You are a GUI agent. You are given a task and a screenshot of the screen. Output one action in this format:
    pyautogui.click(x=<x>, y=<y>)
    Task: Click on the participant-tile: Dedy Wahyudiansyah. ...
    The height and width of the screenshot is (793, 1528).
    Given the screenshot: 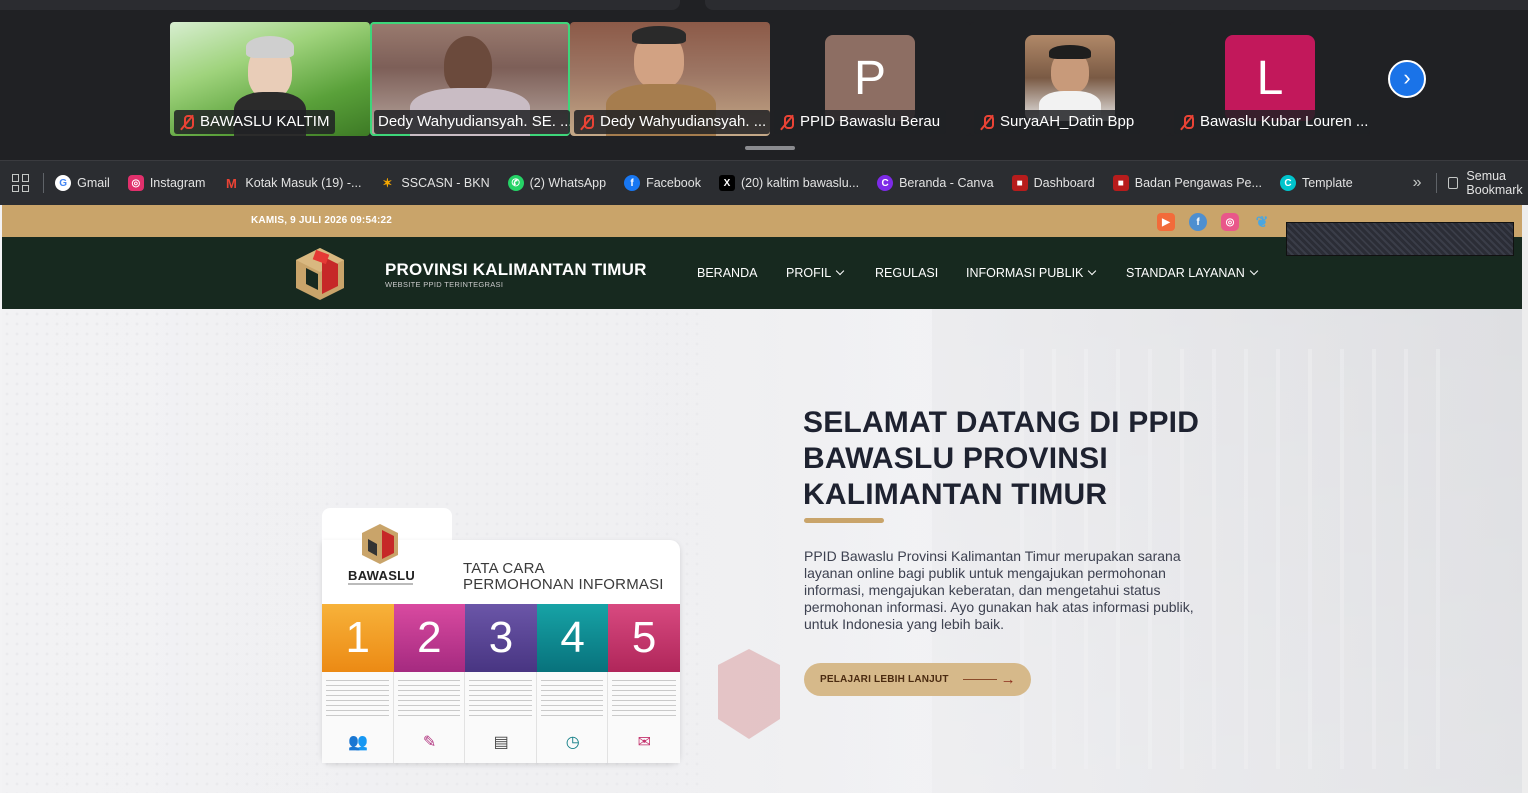 What is the action you would take?
    pyautogui.click(x=670, y=79)
    